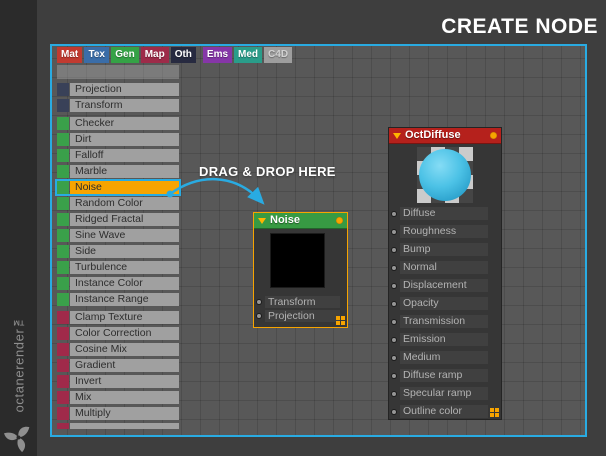 The image size is (606, 456). What do you see at coordinates (118, 299) in the screenshot?
I see `list-item-instance-range: Instance Range` at bounding box center [118, 299].